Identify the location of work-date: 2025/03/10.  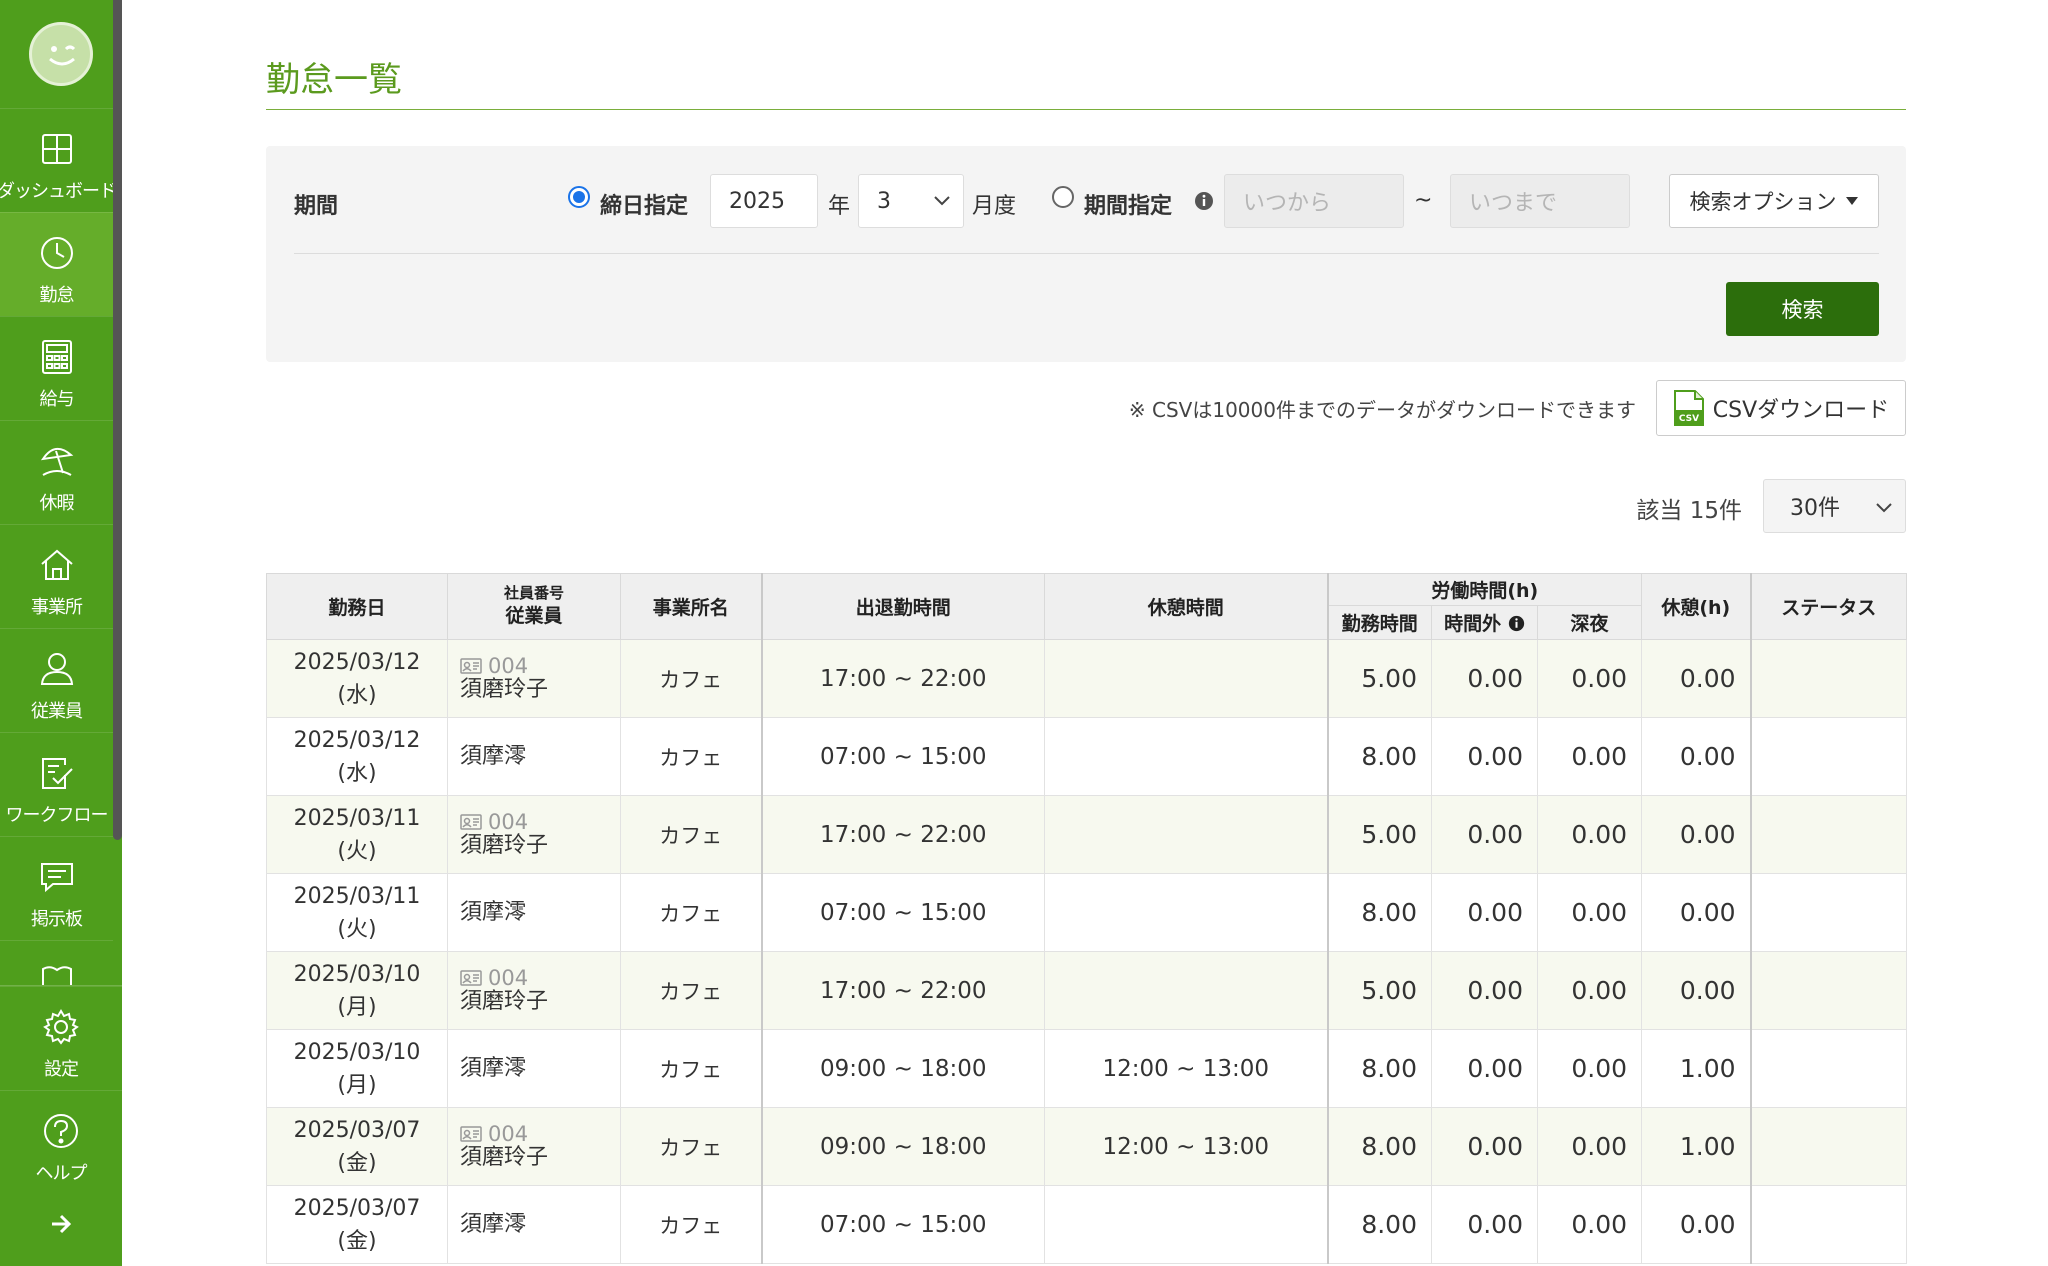
(357, 974).